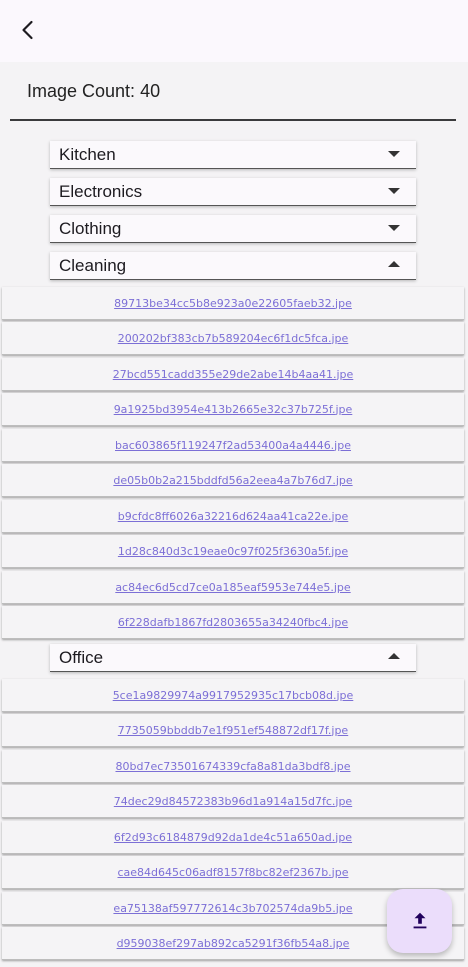 Image resolution: width=468 pixels, height=967 pixels. I want to click on file-row: bac603865f119247f2ad53400a4a4446.jpe, so click(233, 445).